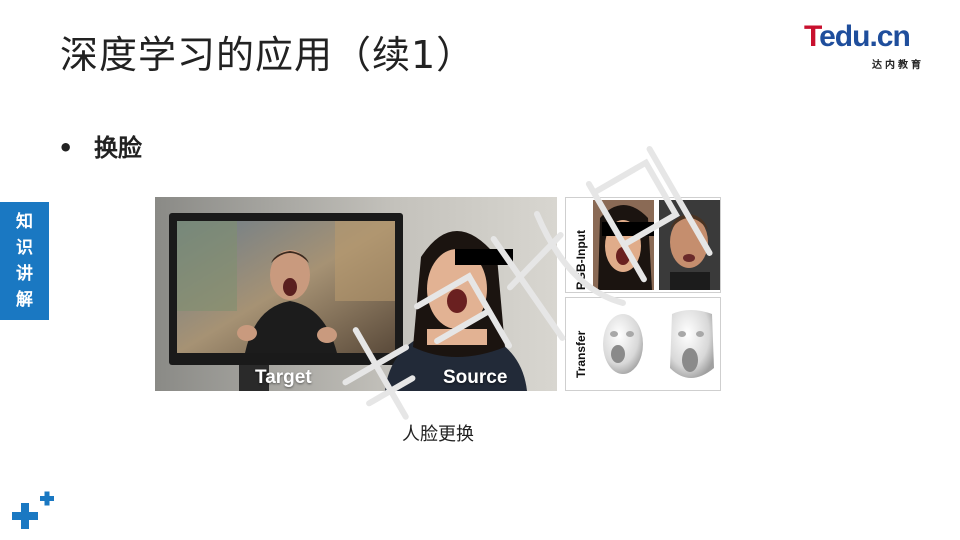  Describe the element at coordinates (581, 354) in the screenshot. I see `transfer-label: Transfer` at that location.